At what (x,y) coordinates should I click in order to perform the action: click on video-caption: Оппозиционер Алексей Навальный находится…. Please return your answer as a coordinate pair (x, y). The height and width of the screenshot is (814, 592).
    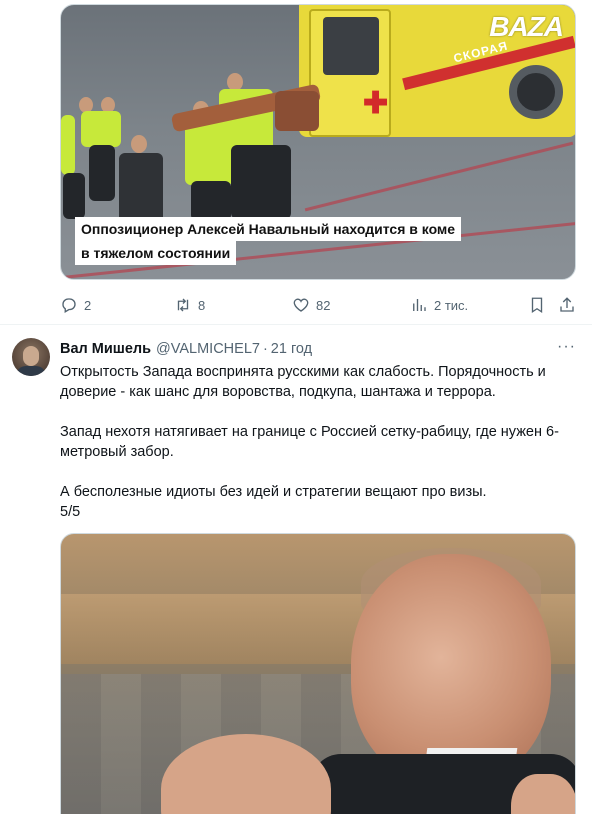
    Looking at the image, I should click on (268, 241).